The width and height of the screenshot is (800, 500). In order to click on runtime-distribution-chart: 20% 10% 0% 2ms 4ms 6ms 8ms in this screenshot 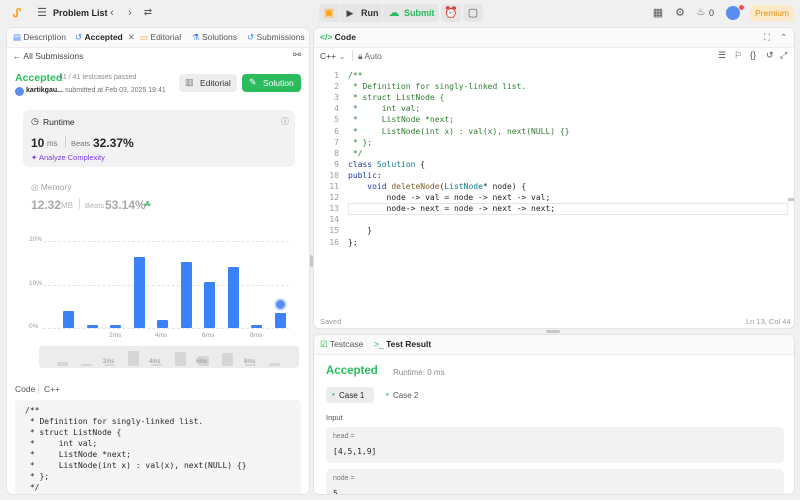, I will do `click(158, 286)`.